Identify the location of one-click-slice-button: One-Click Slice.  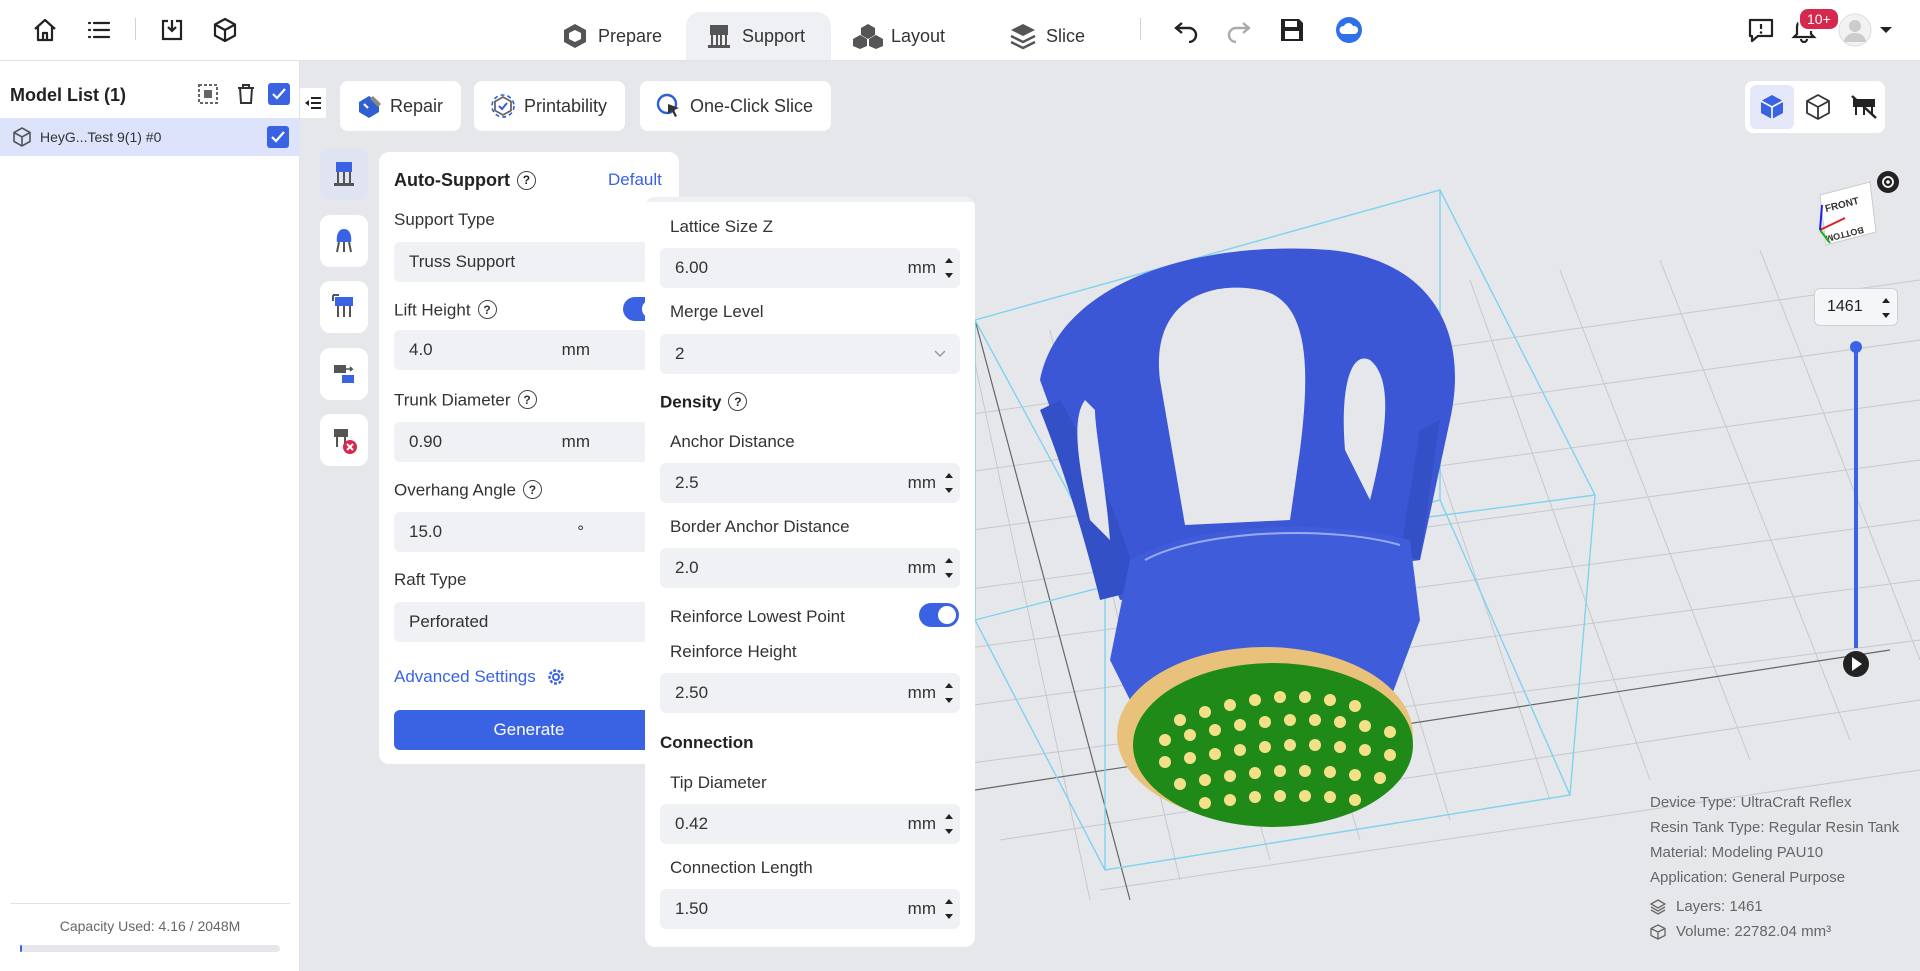
(736, 106).